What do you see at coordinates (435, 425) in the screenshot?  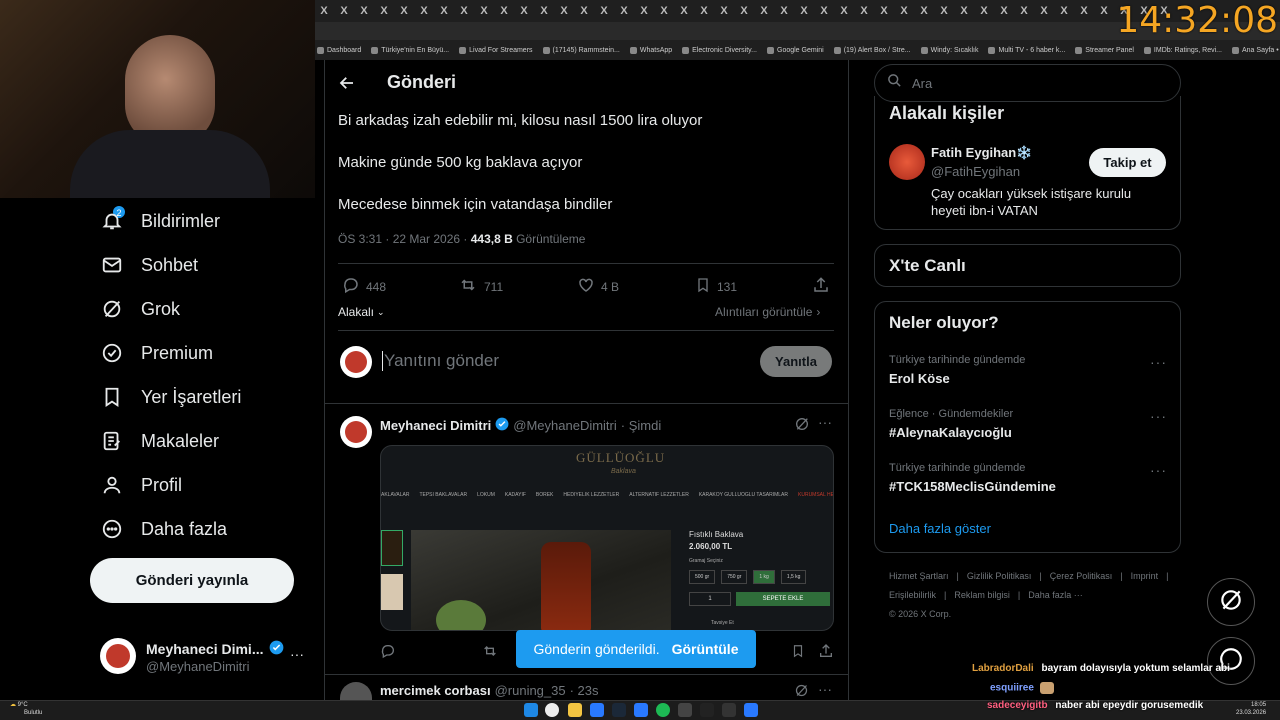 I see `reply-author-name: Meyhaneci Dimitri` at bounding box center [435, 425].